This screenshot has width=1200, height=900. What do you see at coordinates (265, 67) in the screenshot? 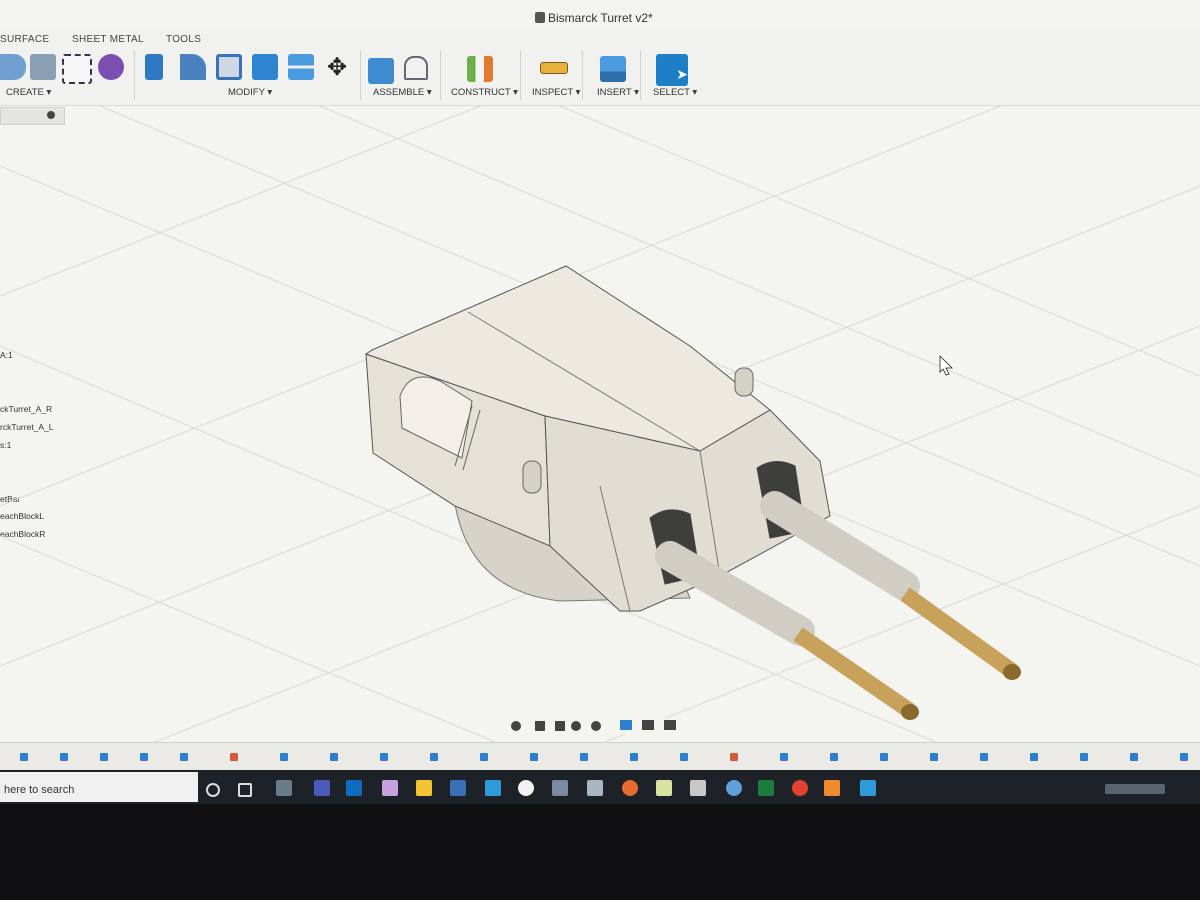
I see `shell-body-icon` at bounding box center [265, 67].